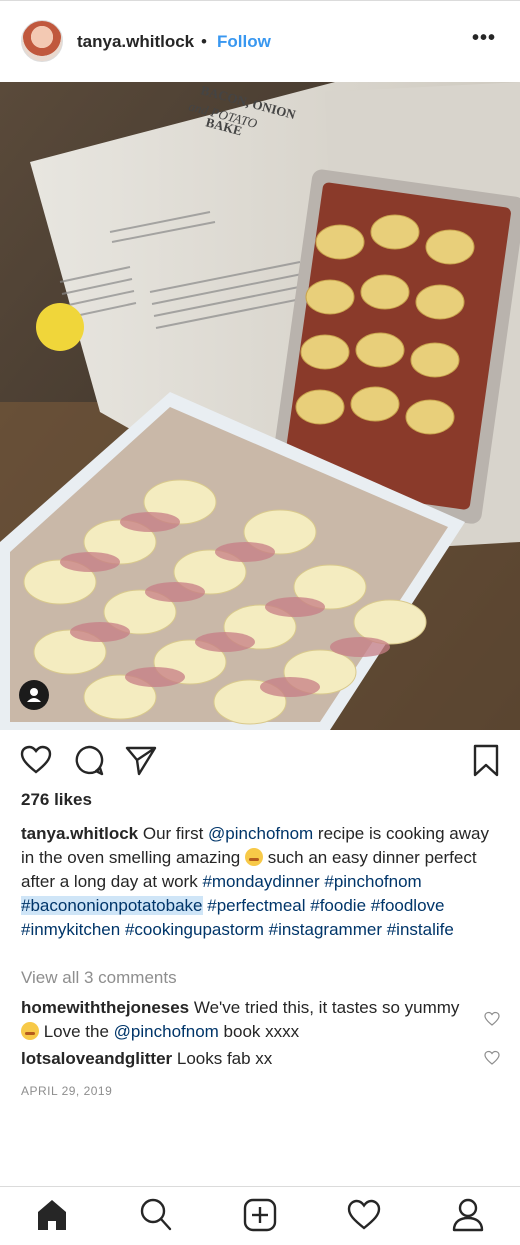  What do you see at coordinates (338, 905) in the screenshot?
I see `hashtag-link: #foodie` at bounding box center [338, 905].